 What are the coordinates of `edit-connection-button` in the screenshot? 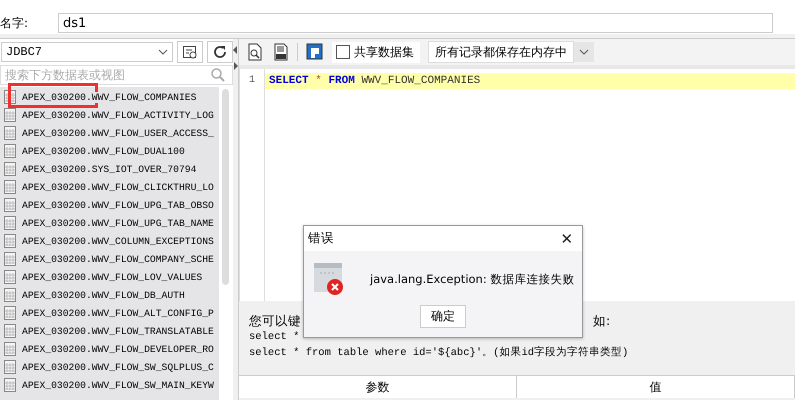 It's located at (190, 52).